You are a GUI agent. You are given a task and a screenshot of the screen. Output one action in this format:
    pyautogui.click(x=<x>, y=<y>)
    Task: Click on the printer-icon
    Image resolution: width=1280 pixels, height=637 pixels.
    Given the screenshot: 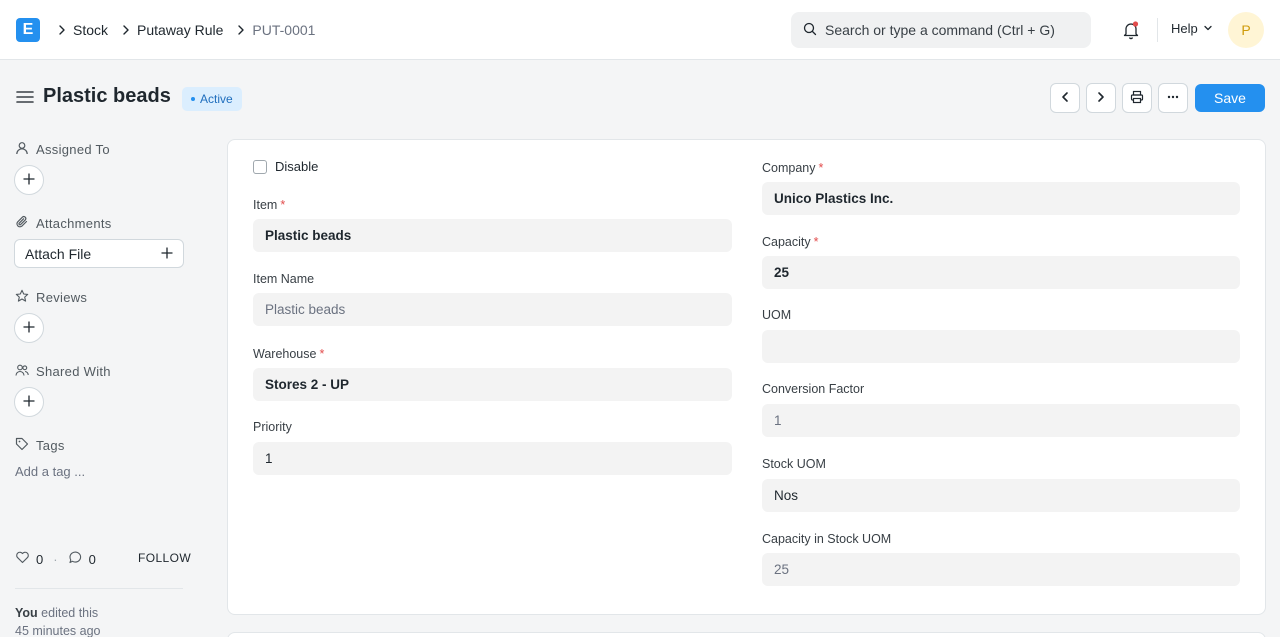 What is the action you would take?
    pyautogui.click(x=1137, y=98)
    